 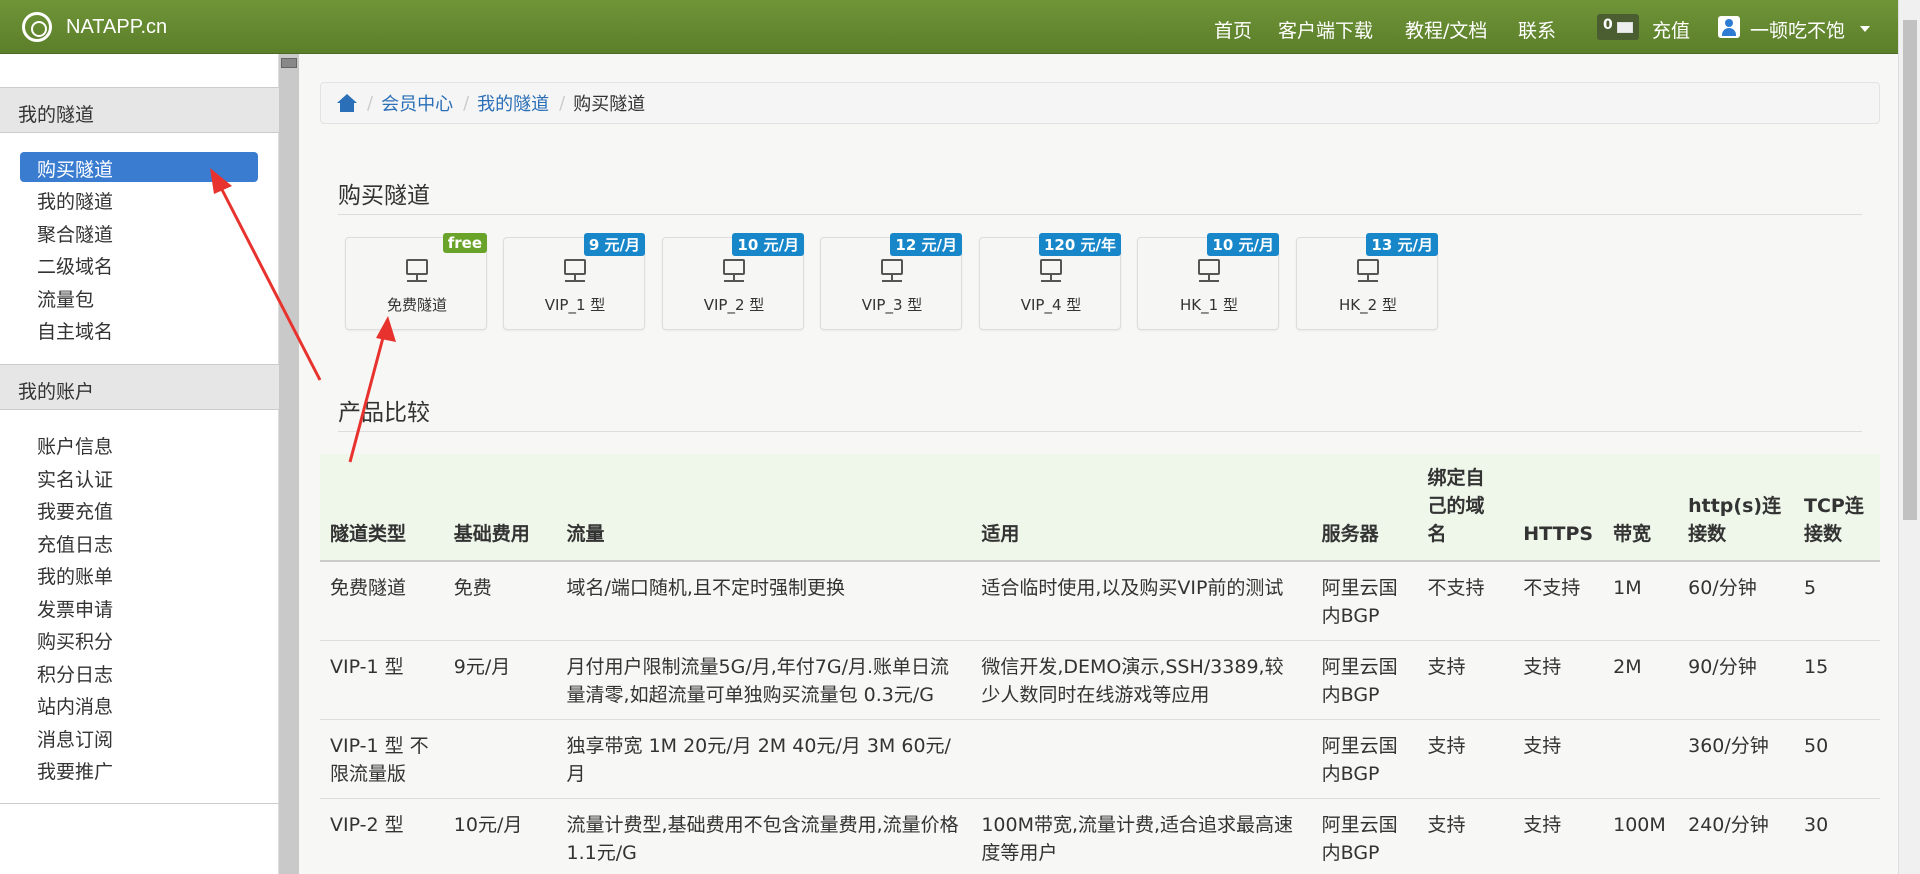 What do you see at coordinates (1837, 759) in the screenshot?
I see `cell-tcp-conn: 50` at bounding box center [1837, 759].